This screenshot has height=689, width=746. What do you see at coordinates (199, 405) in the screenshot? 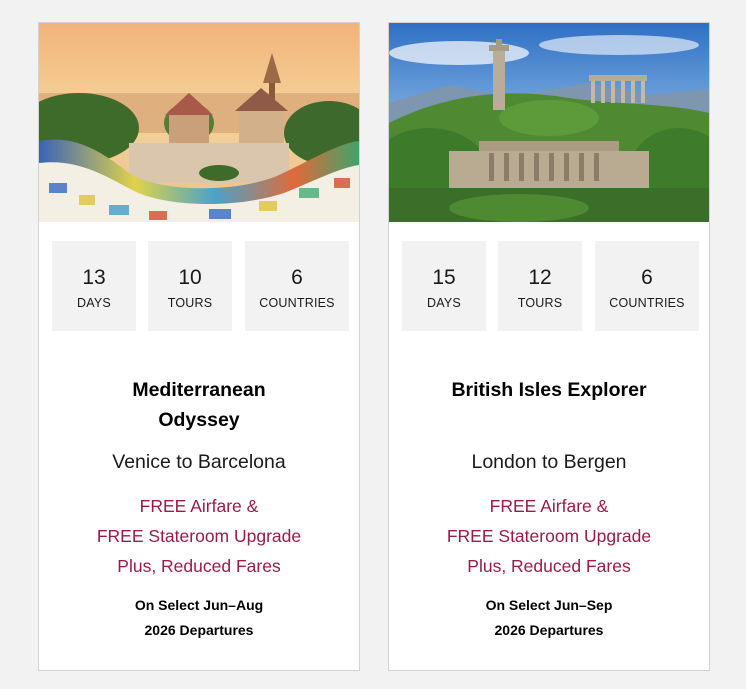
I see `tour-title: Mediterranean Odyssey` at bounding box center [199, 405].